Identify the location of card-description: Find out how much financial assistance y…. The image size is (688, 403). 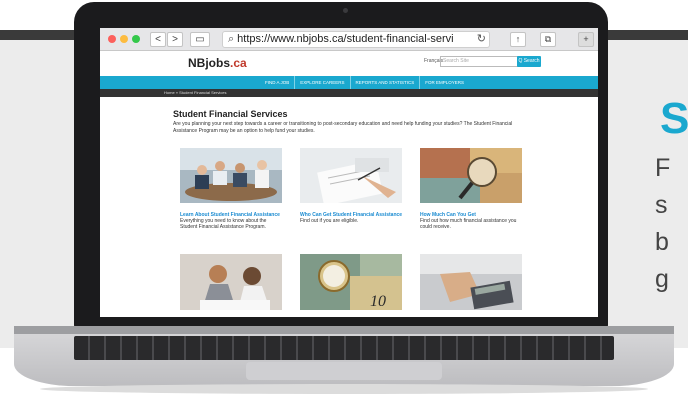
(468, 224).